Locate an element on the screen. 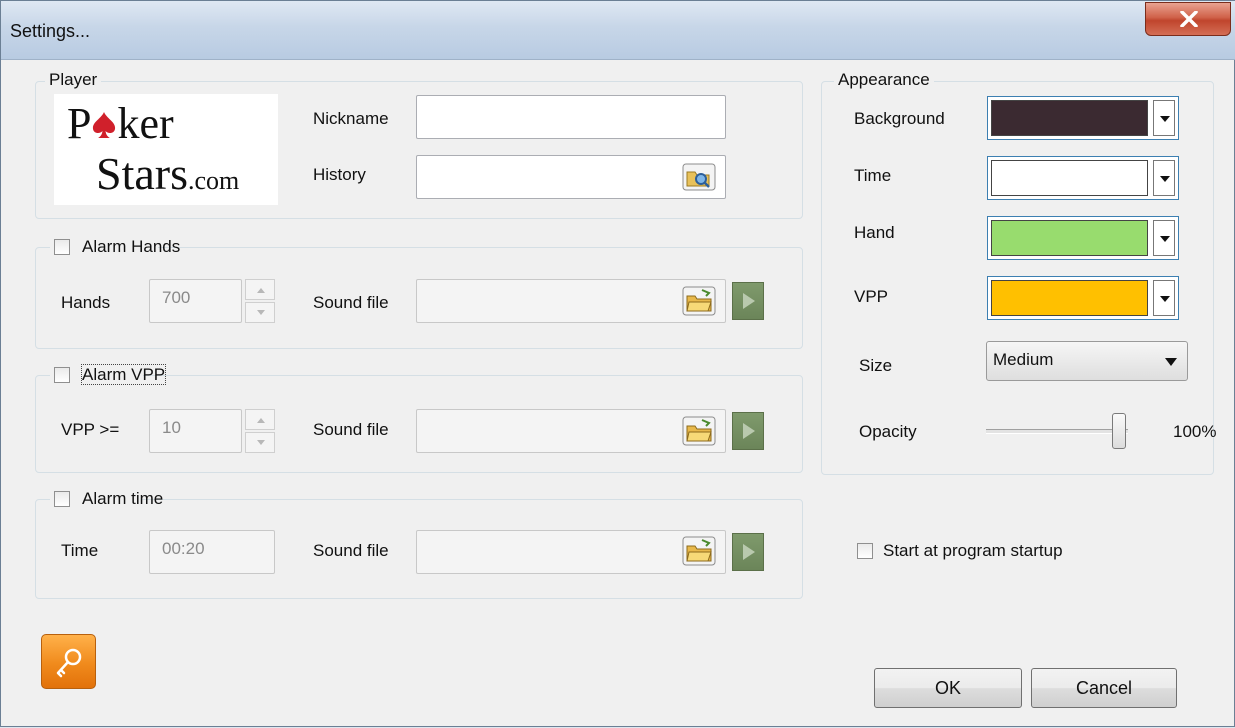  vpp-color-picker is located at coordinates (1083, 298).